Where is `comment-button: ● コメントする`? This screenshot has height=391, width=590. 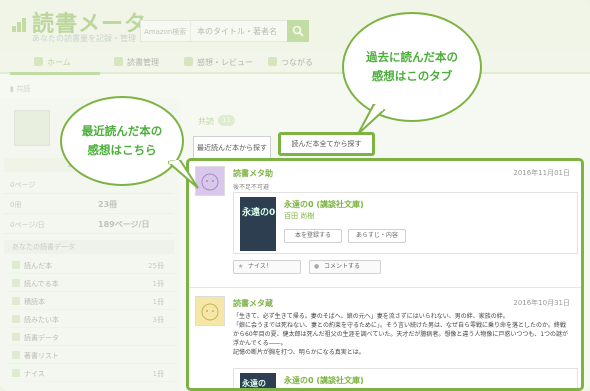
comment-button: ● コメントする is located at coordinates (345, 267).